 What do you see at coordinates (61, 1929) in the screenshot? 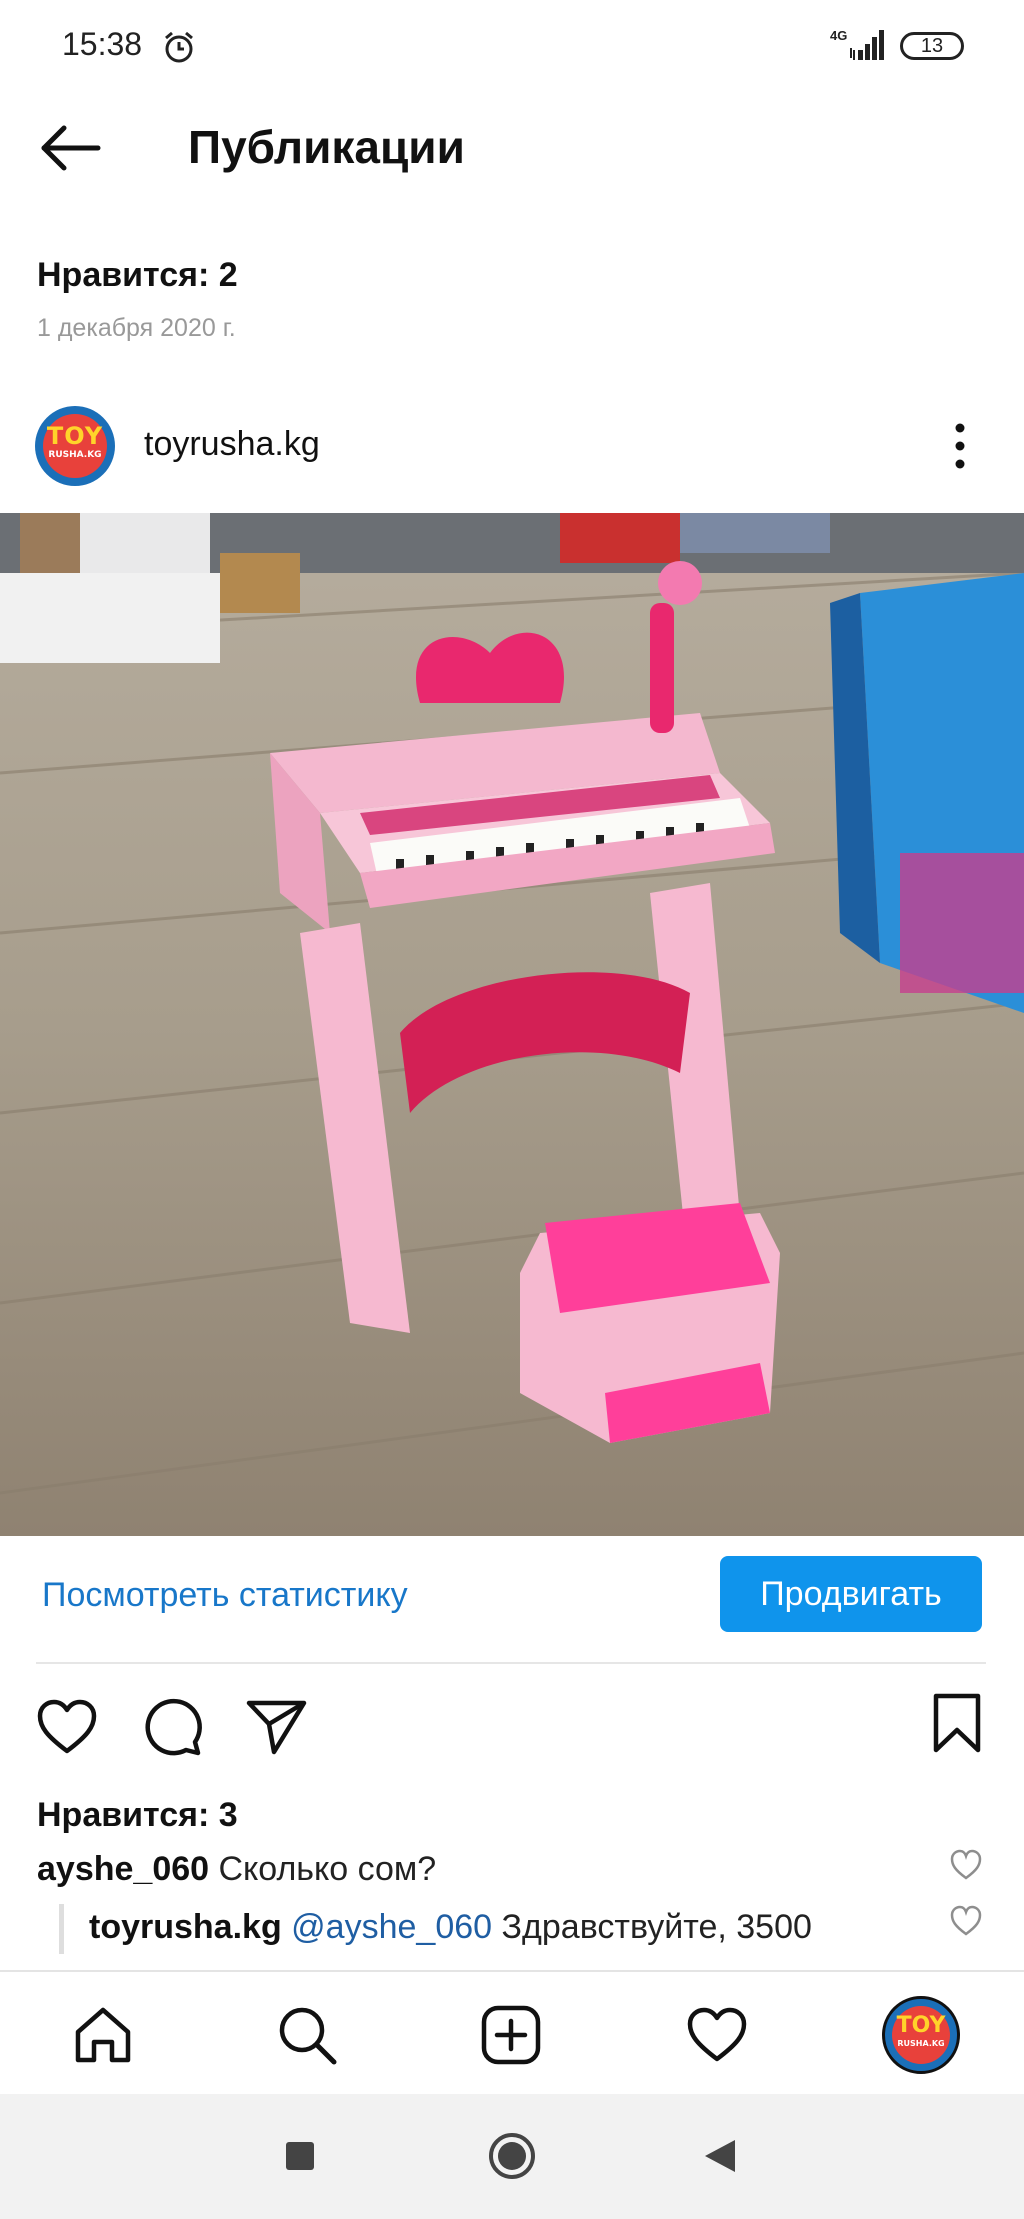
I see `reply-indent-bar` at bounding box center [61, 1929].